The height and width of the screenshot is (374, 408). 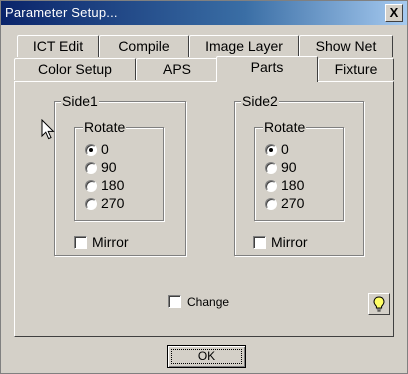 I want to click on tab-label: Color Setup, so click(x=75, y=69).